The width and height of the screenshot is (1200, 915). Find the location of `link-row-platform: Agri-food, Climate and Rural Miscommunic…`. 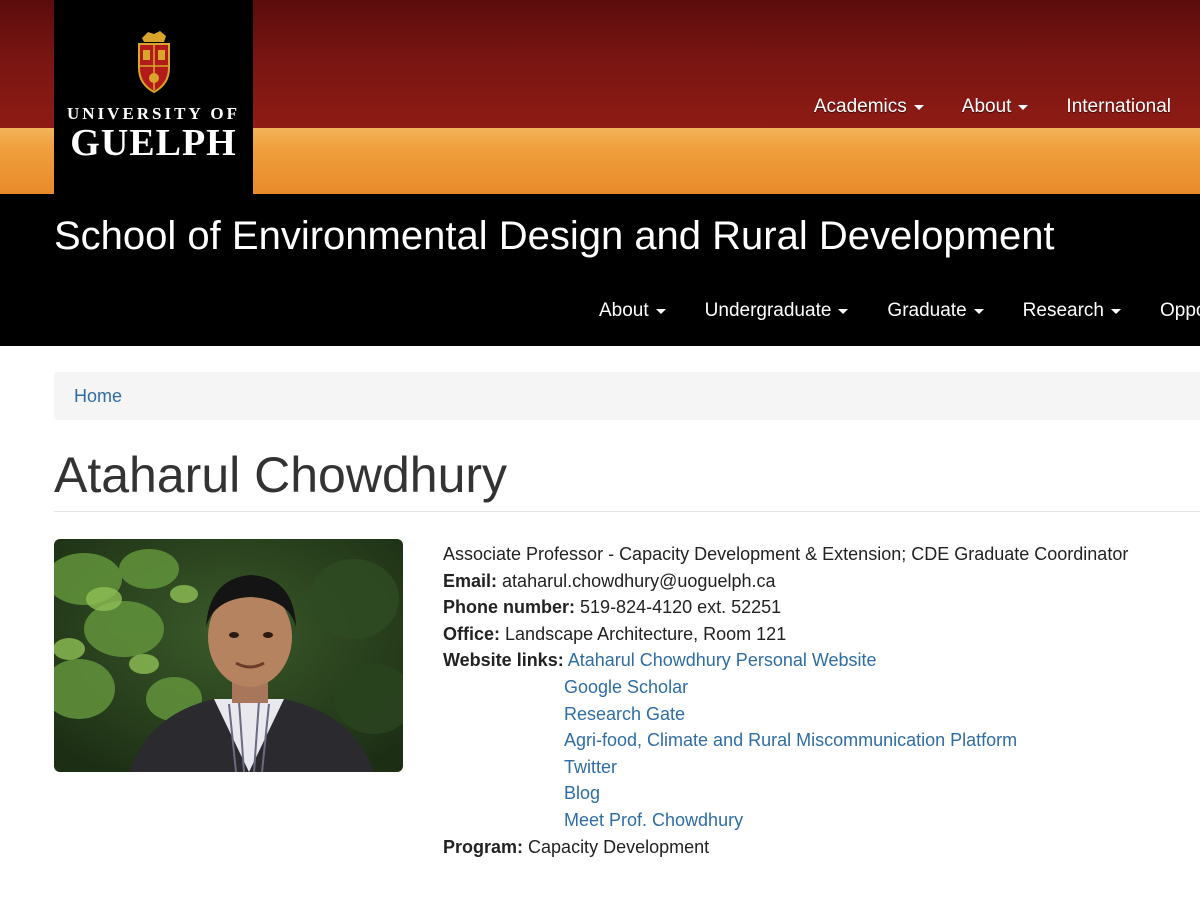

link-row-platform: Agri-food, Climate and Rural Miscommunic… is located at coordinates (785, 740).